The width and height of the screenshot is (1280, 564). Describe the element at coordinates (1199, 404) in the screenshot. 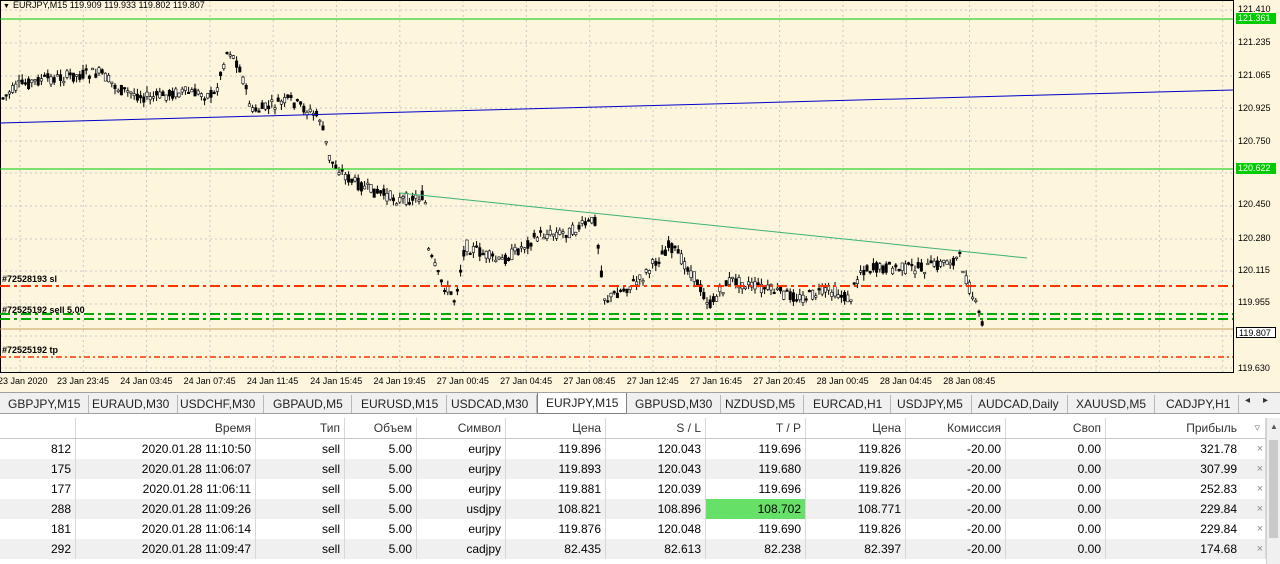

I see `tab-cadjpy-h1: CADJPY,H1` at that location.